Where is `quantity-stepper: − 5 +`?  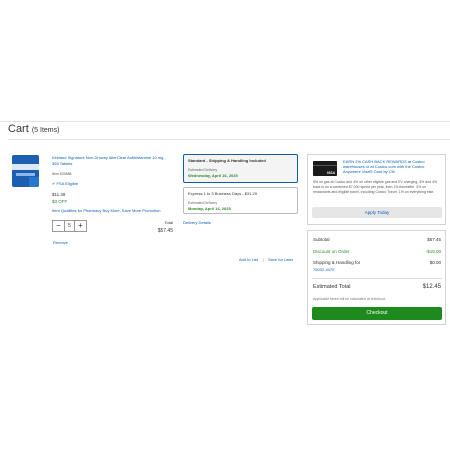 quantity-stepper: − 5 + is located at coordinates (69, 226).